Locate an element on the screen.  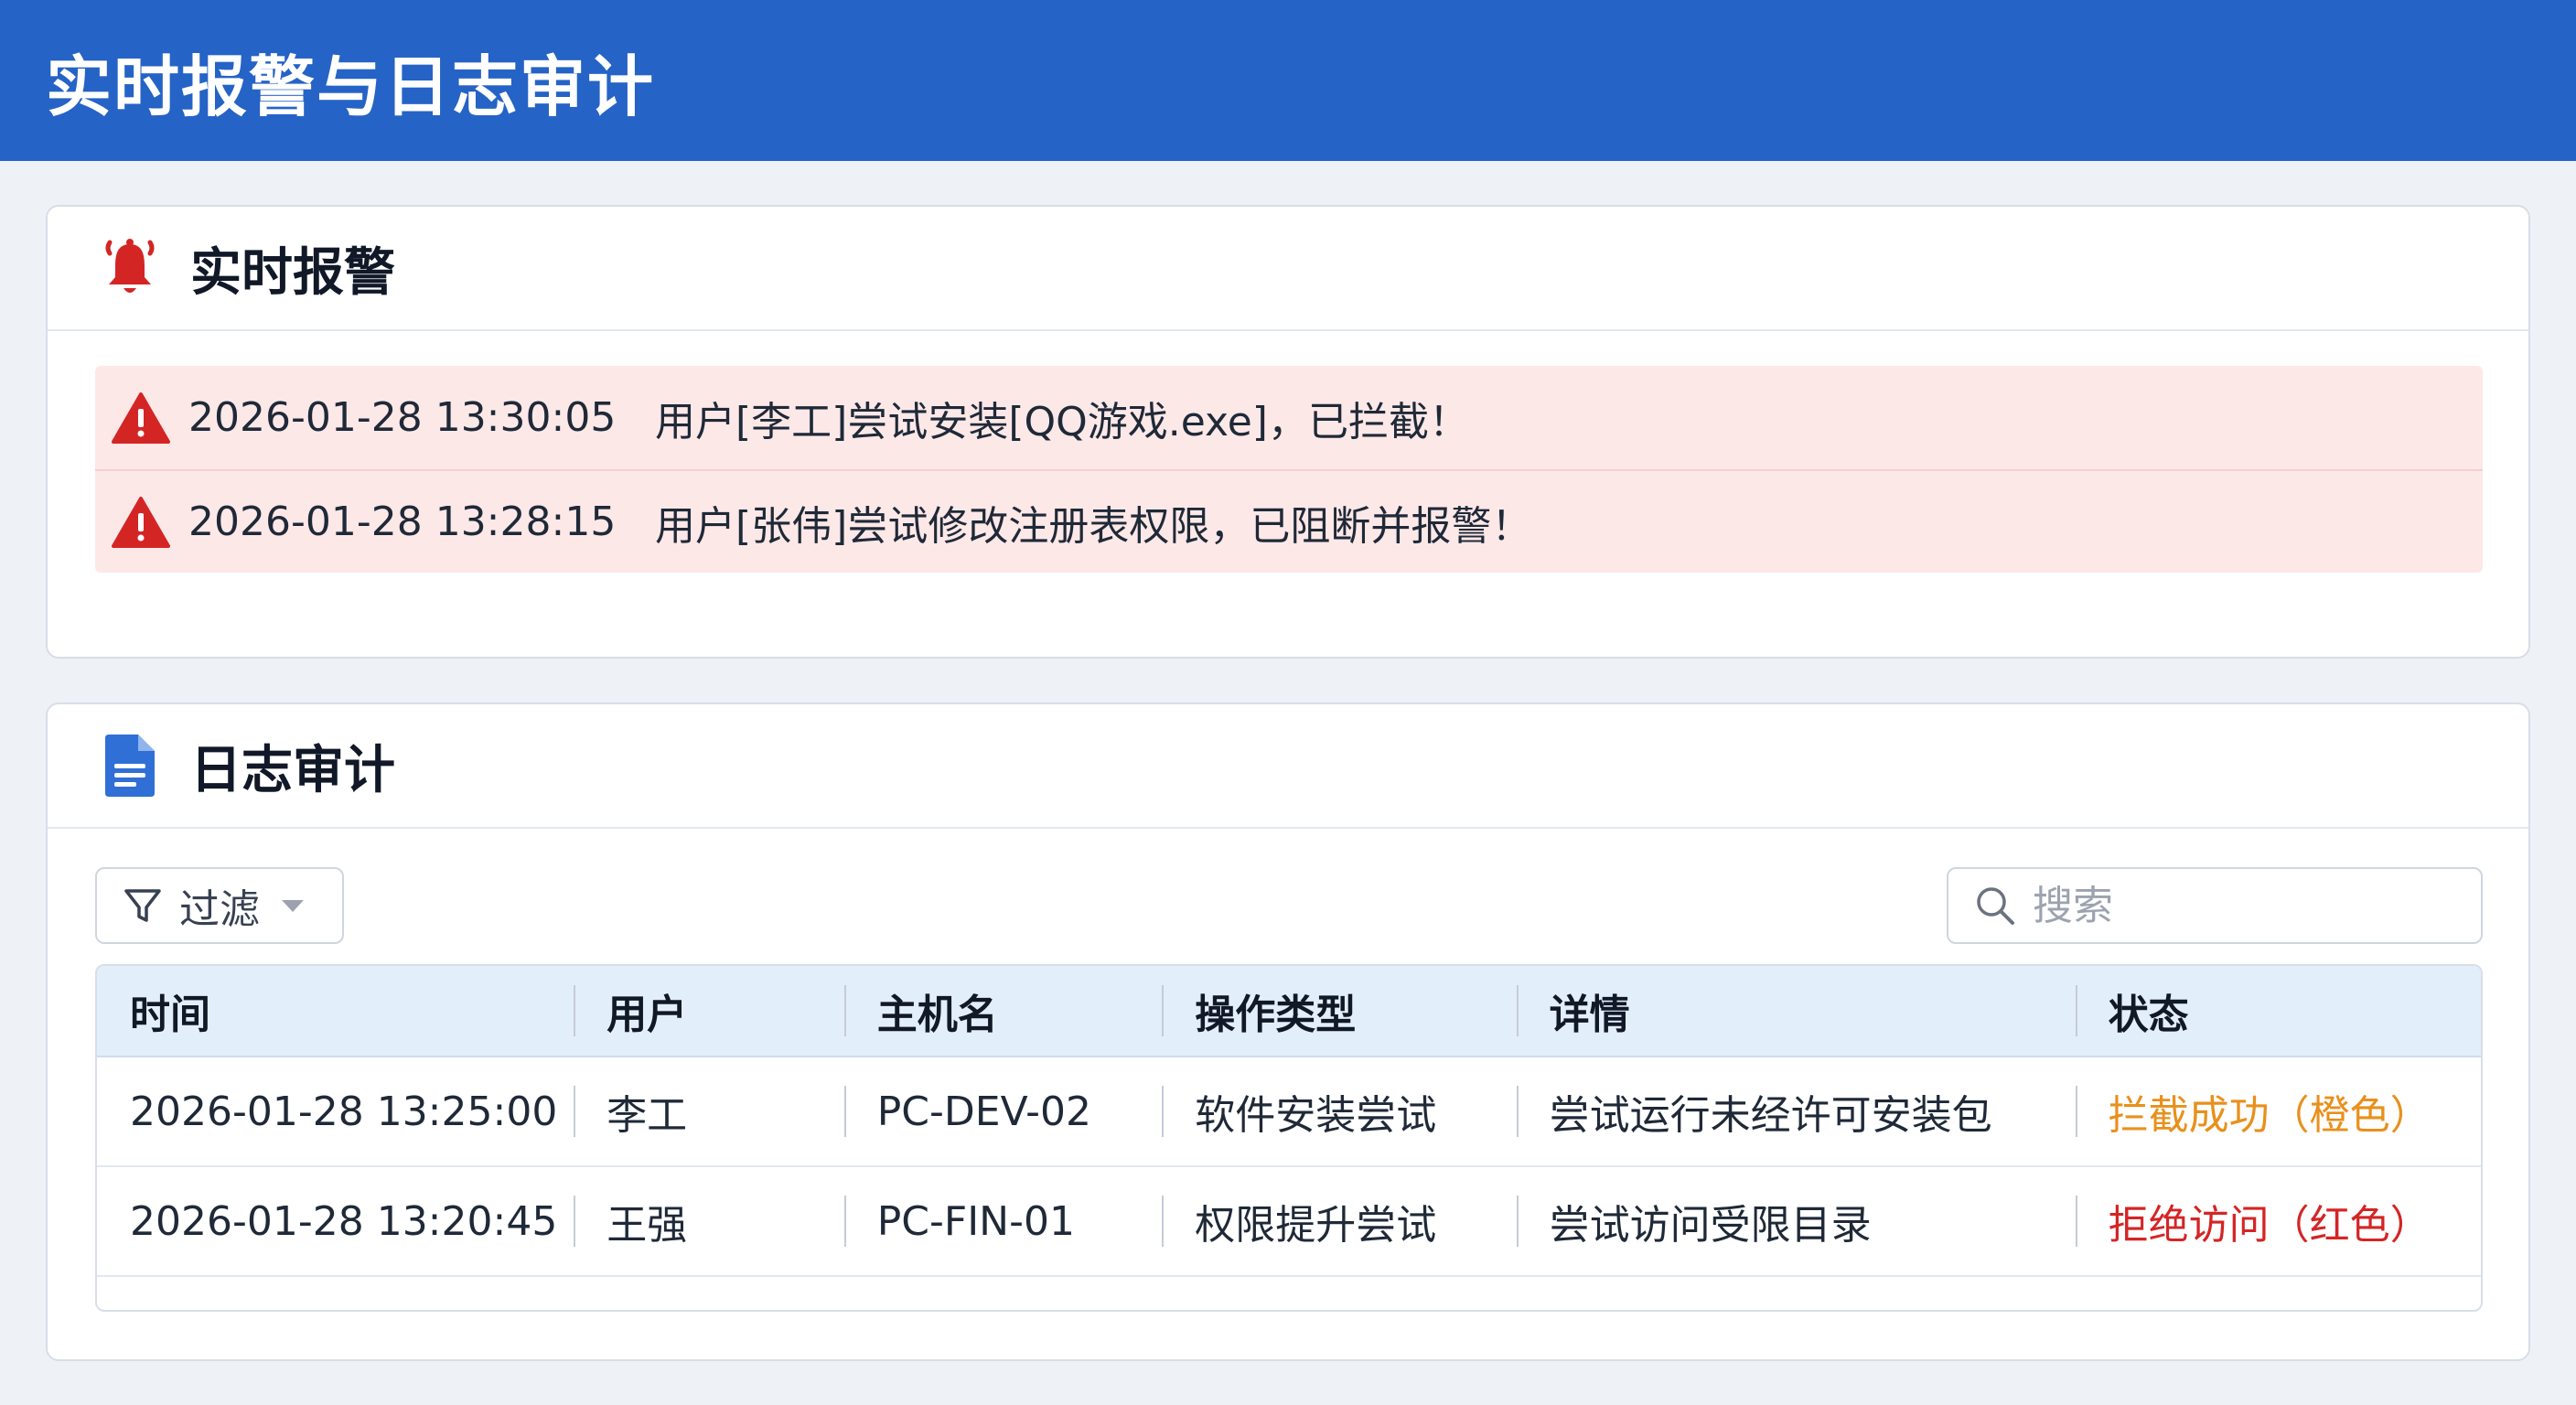
filter-dropdown-button: 过滤 is located at coordinates (220, 906).